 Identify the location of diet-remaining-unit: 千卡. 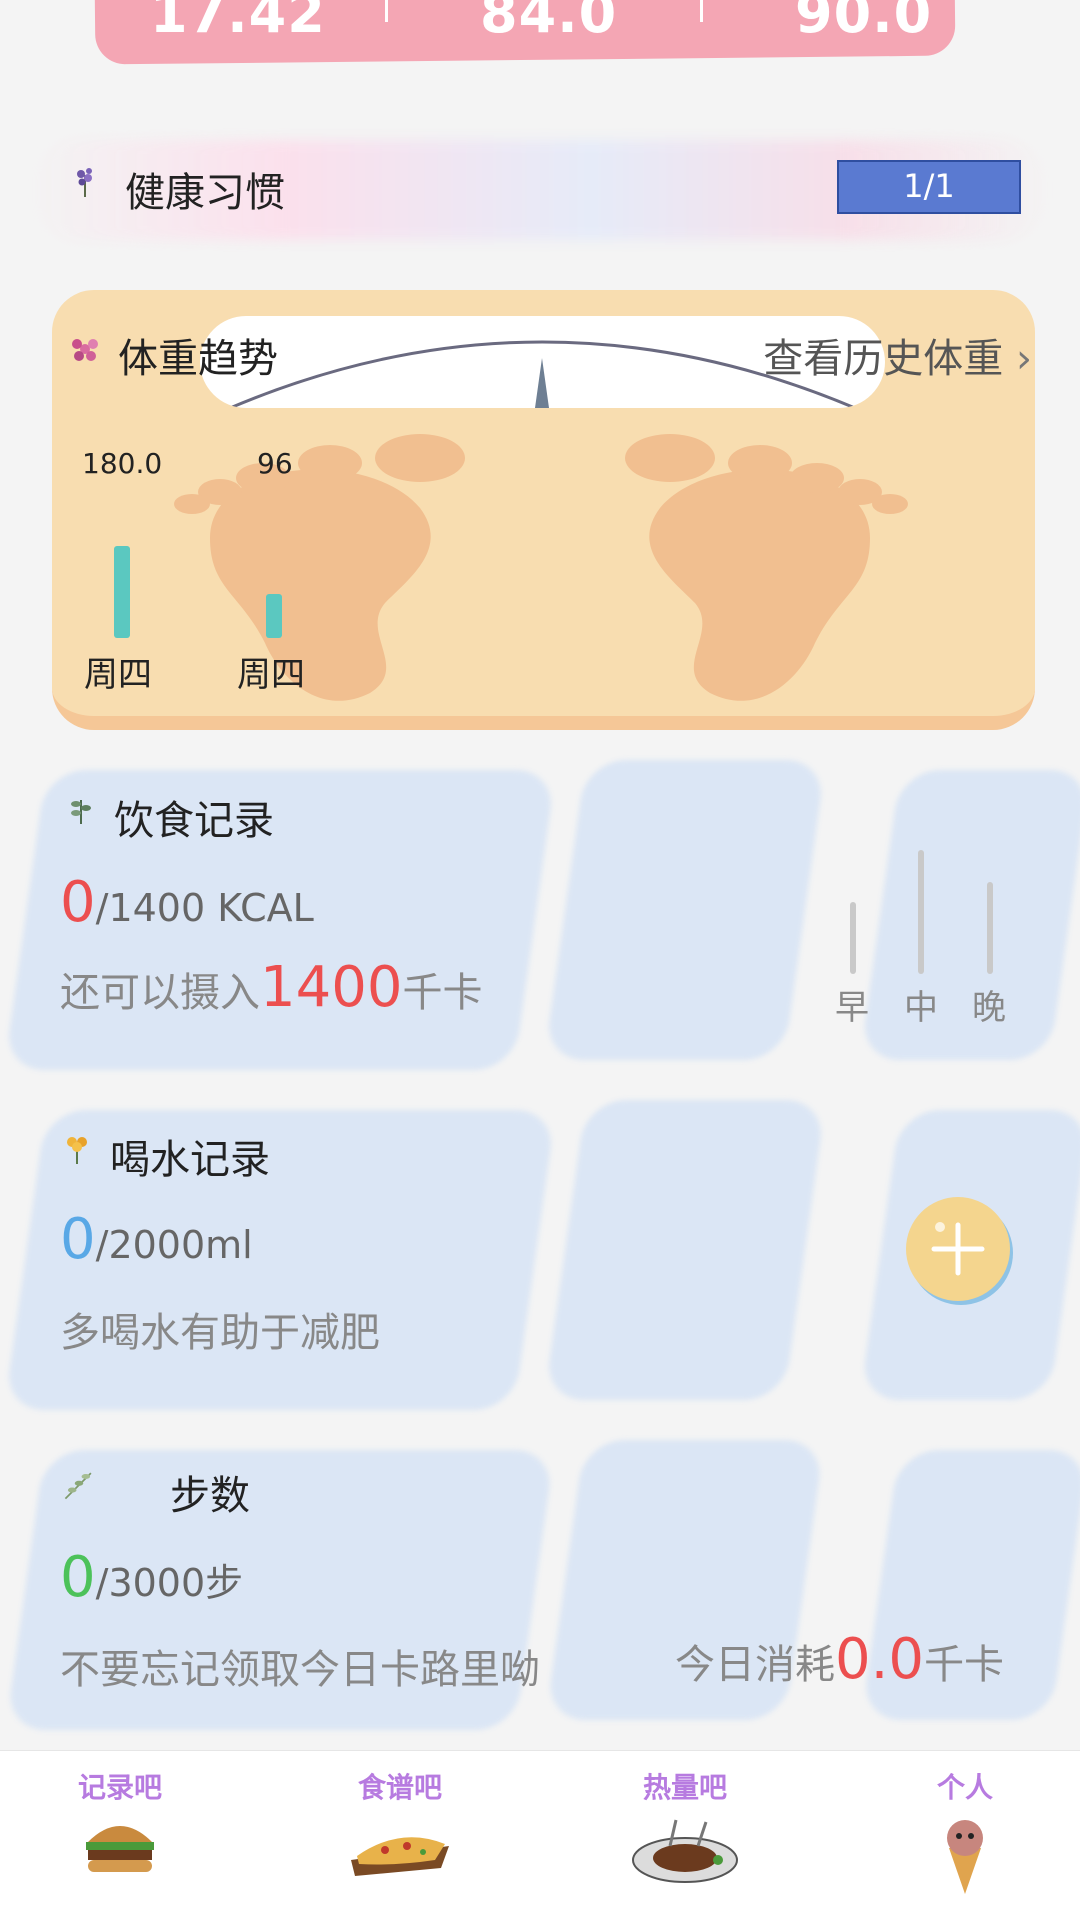
(442, 993).